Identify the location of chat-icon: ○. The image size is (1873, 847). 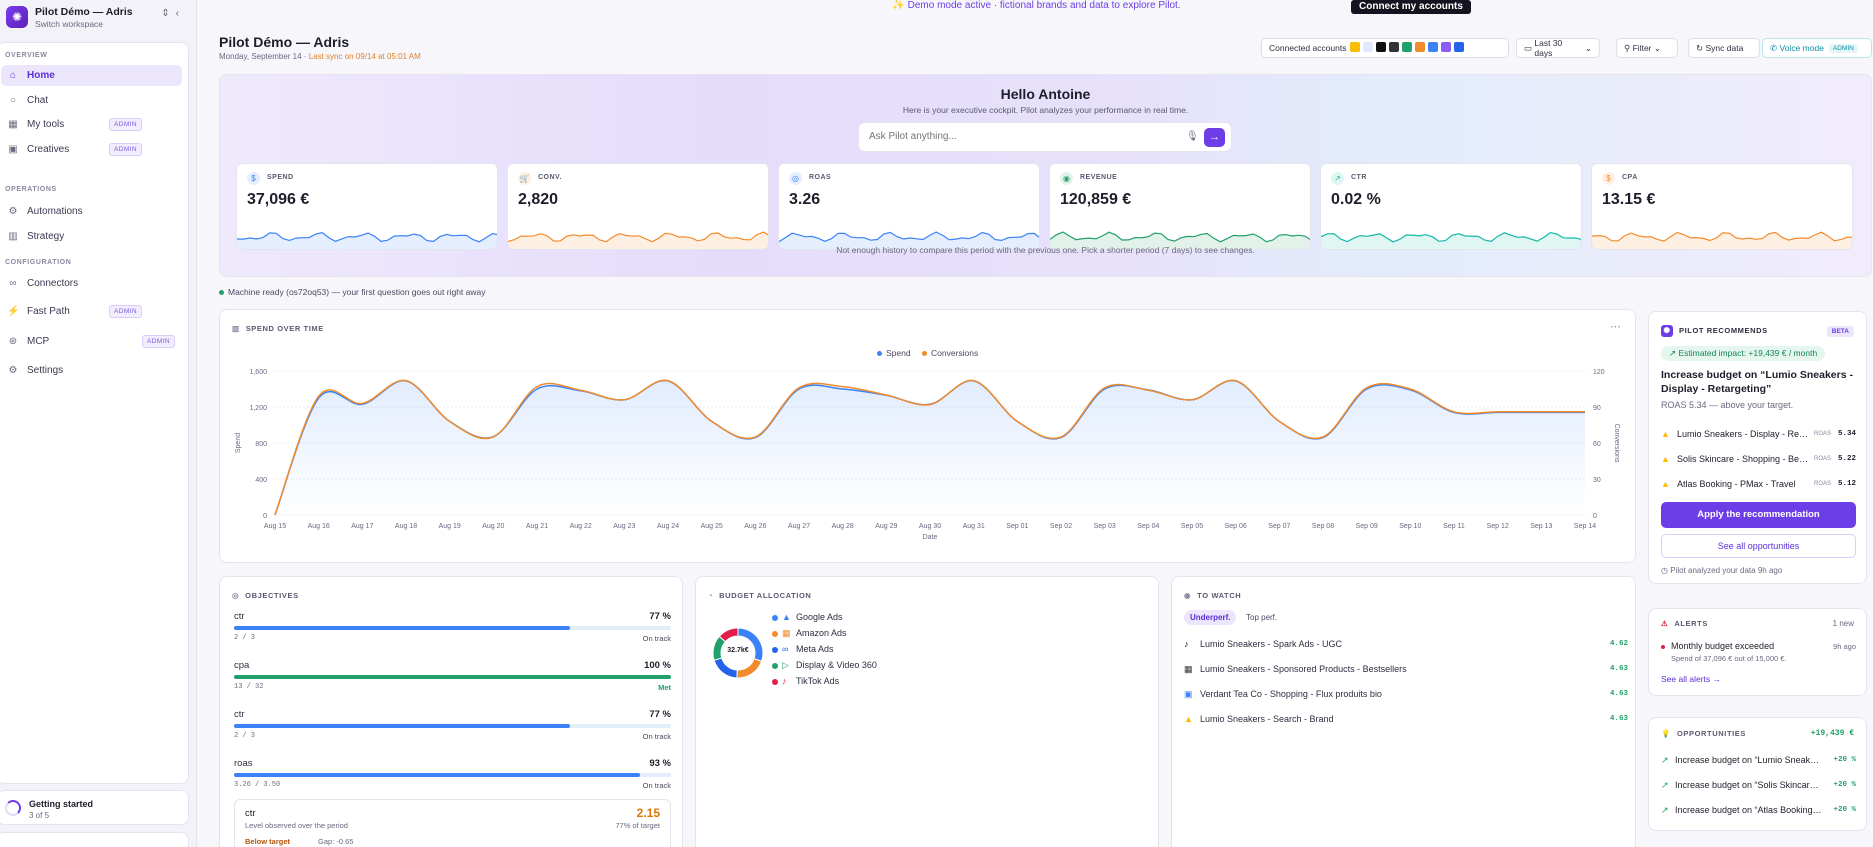
(13, 100).